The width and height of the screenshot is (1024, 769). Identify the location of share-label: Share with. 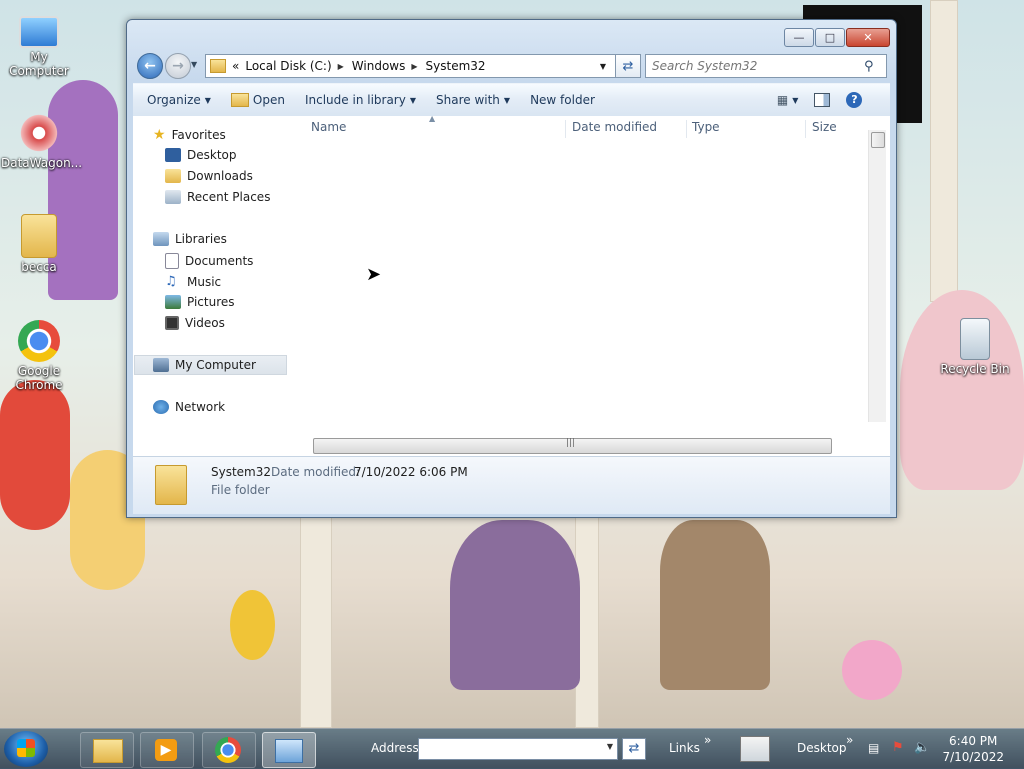
(468, 100).